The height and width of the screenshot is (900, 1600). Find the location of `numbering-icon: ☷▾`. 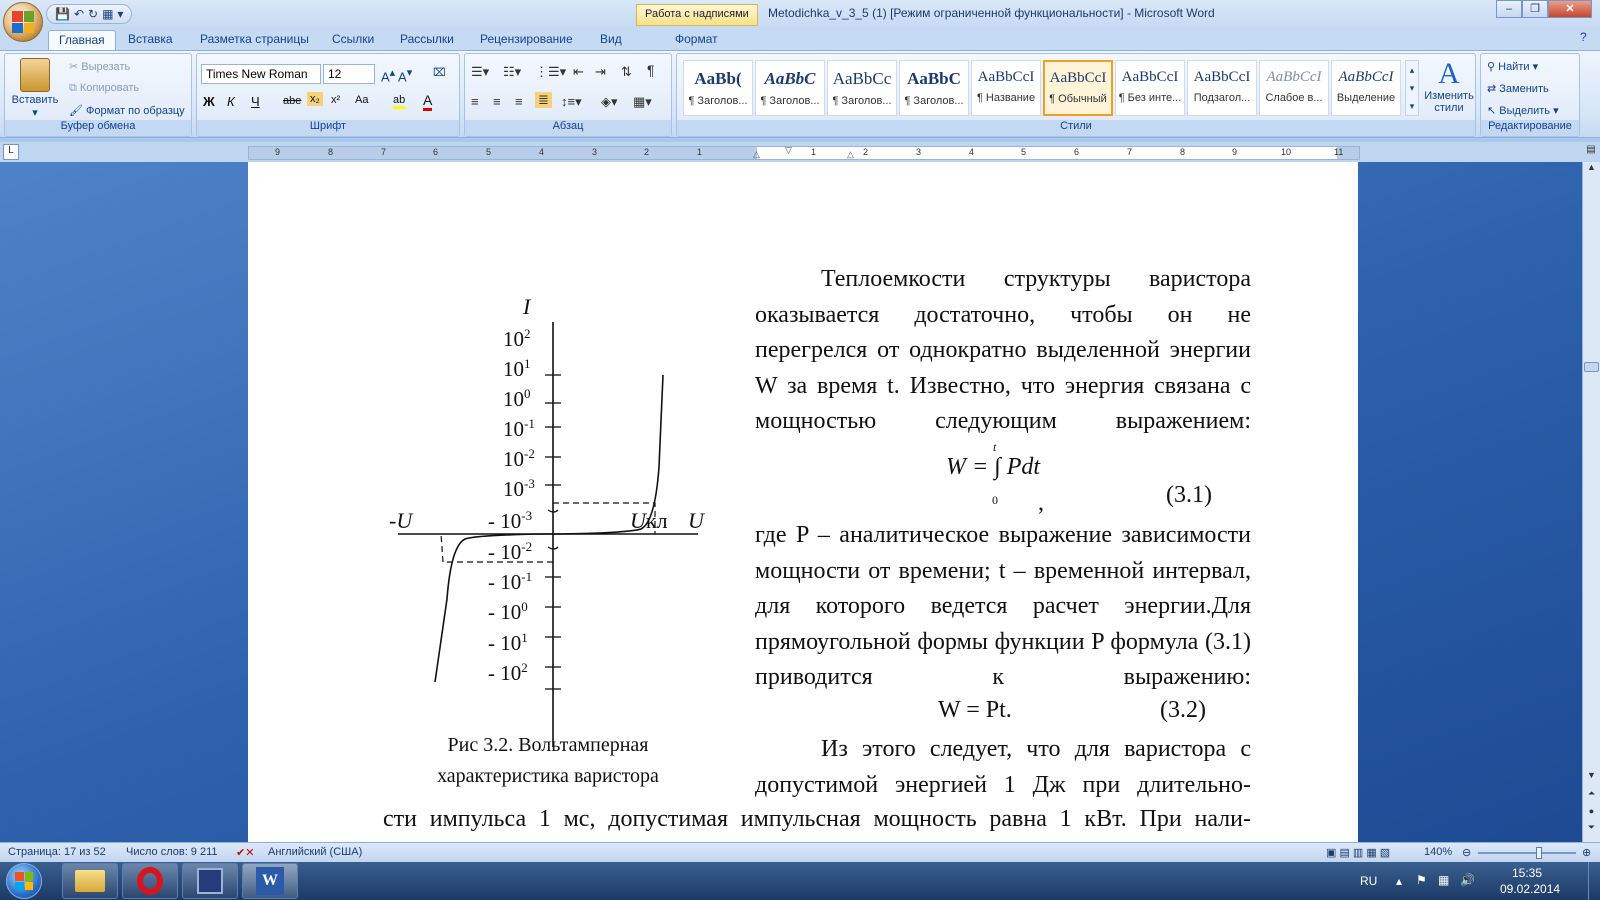

numbering-icon: ☷▾ is located at coordinates (512, 72).